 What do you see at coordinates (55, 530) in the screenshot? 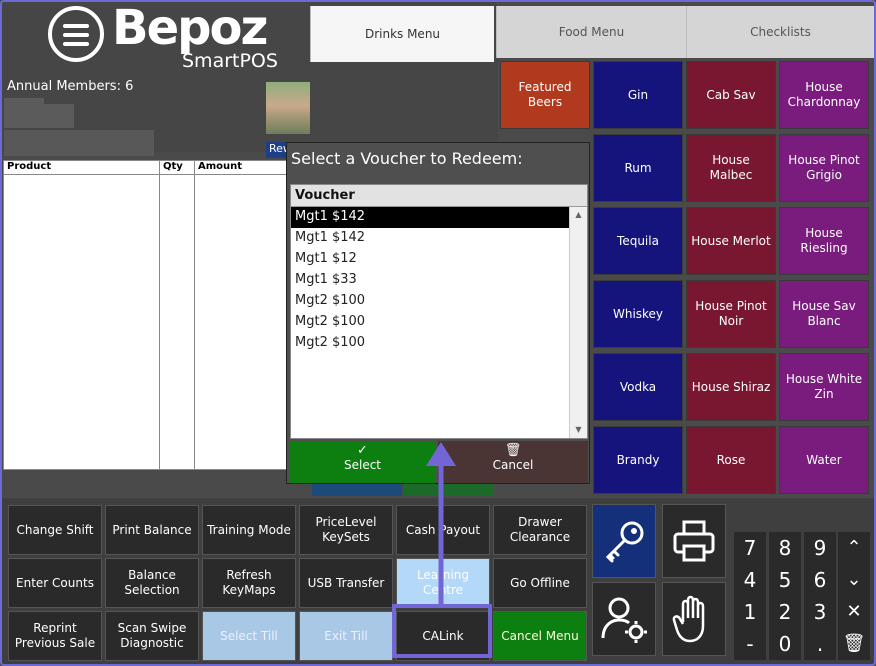
I see `function-button-change-shift: Change Shift` at bounding box center [55, 530].